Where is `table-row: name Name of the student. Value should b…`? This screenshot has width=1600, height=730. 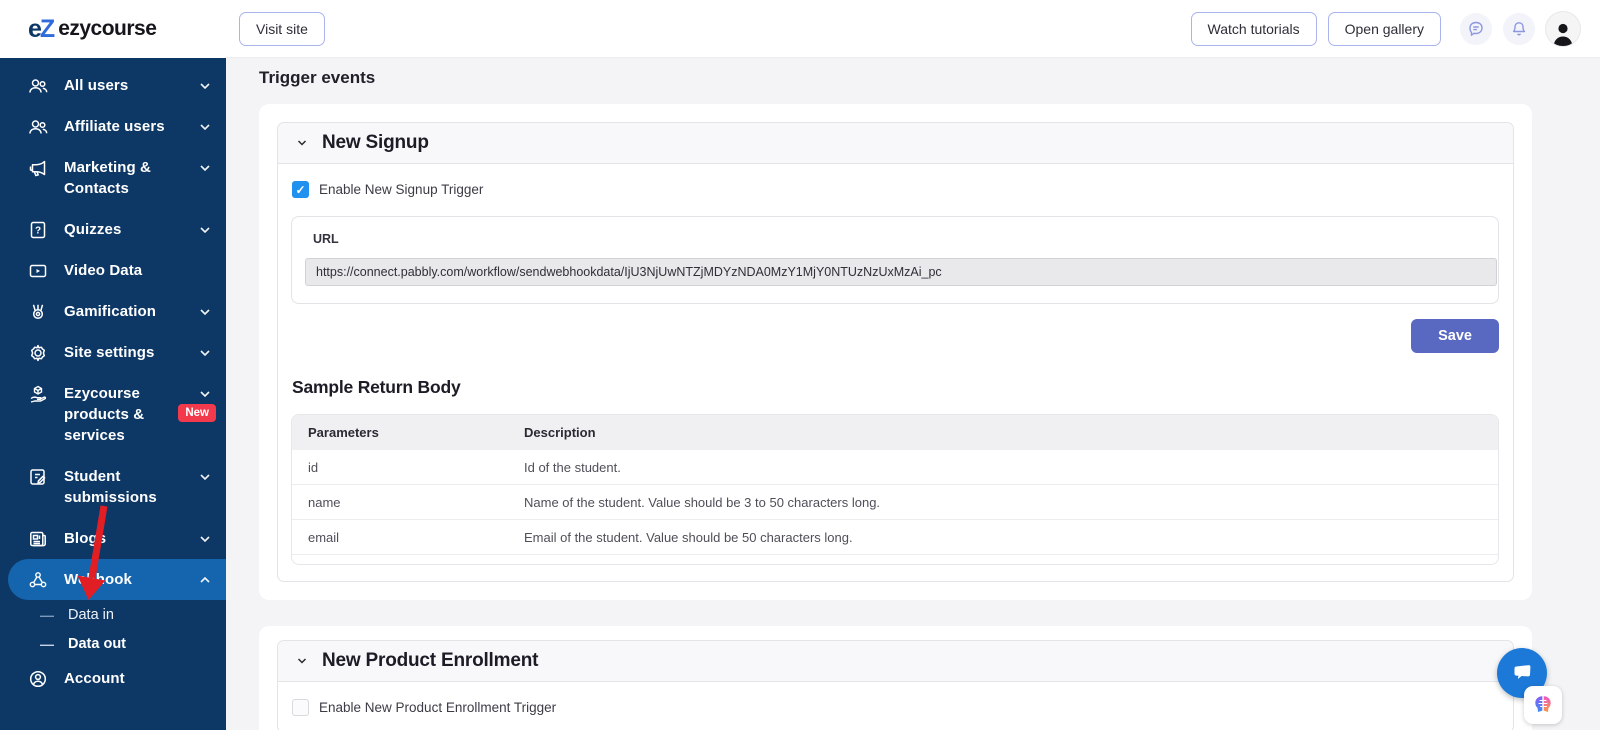
table-row: name Name of the student. Value should b… is located at coordinates (895, 502).